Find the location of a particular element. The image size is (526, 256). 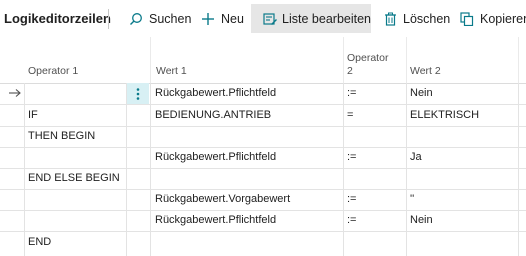

cell-operator-1: END is located at coordinates (76, 242).